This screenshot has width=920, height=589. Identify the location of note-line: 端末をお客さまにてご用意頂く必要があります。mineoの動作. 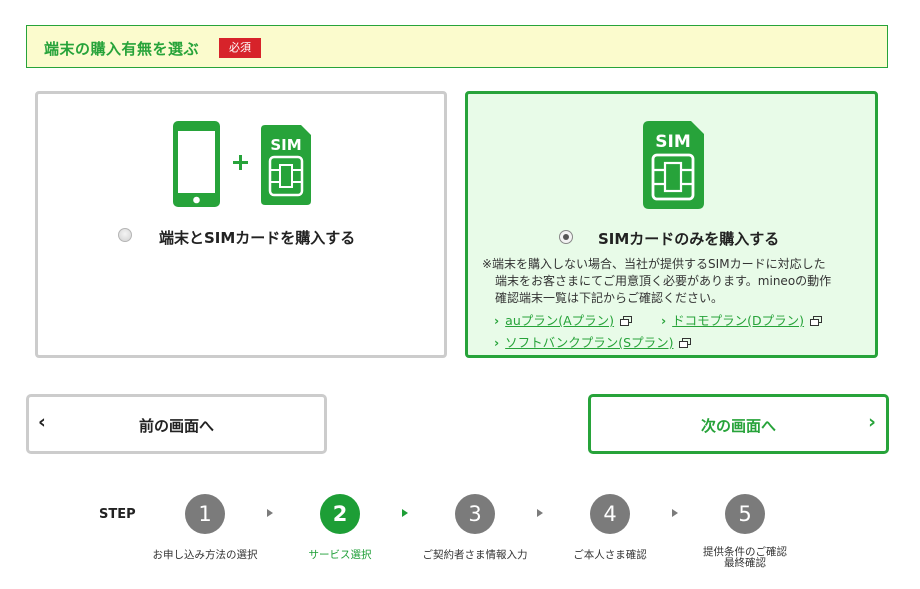
(663, 281).